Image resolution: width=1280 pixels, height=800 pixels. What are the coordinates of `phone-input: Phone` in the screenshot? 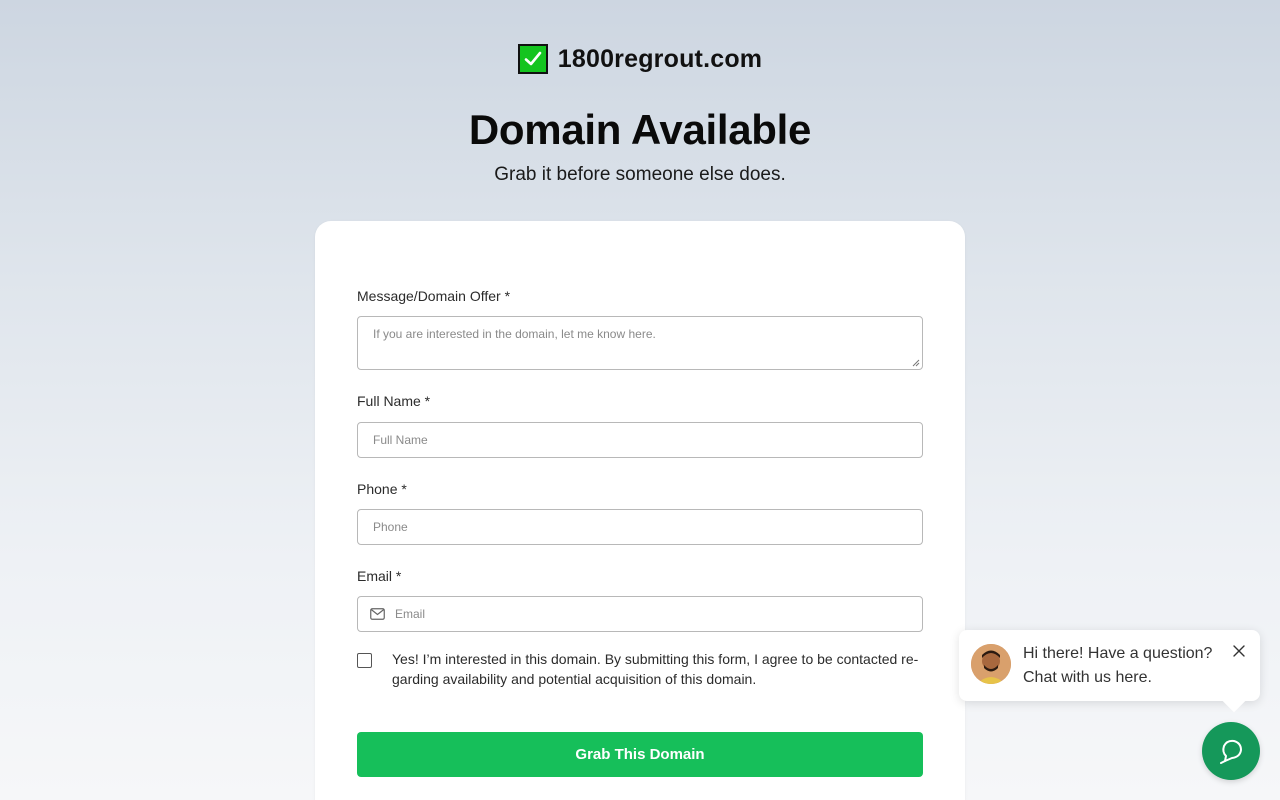 It's located at (640, 527).